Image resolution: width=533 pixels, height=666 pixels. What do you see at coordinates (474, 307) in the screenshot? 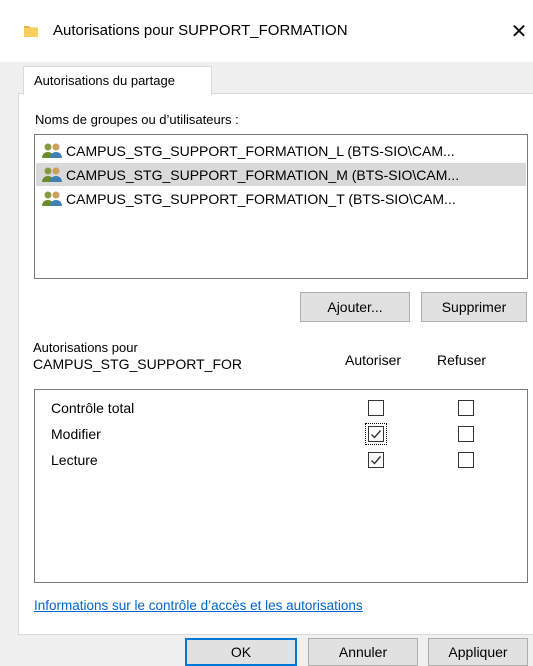
I see `remove-button: Supprimer` at bounding box center [474, 307].